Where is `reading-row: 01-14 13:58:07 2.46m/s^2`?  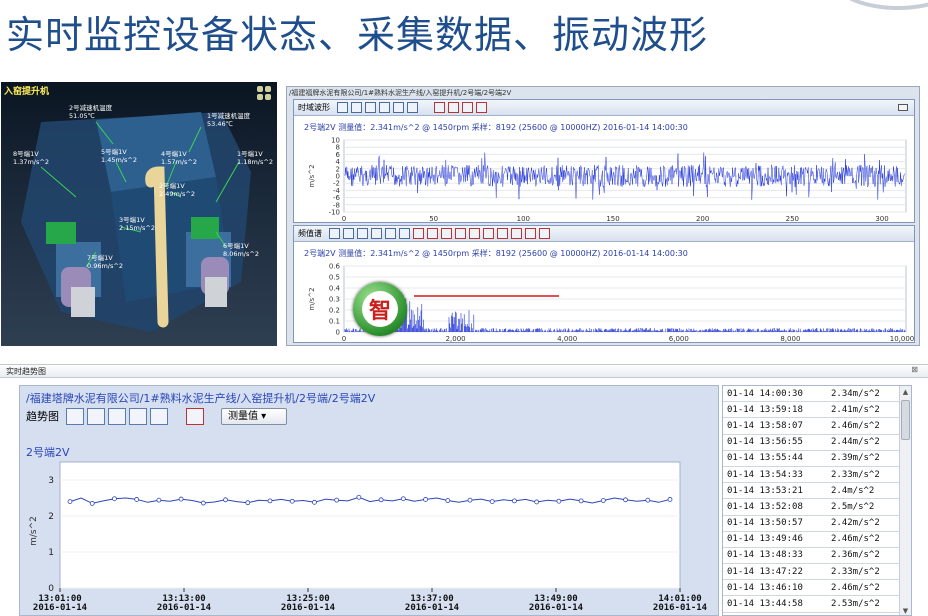
reading-row: 01-14 13:58:07 2.46m/s^2 is located at coordinates (817, 426).